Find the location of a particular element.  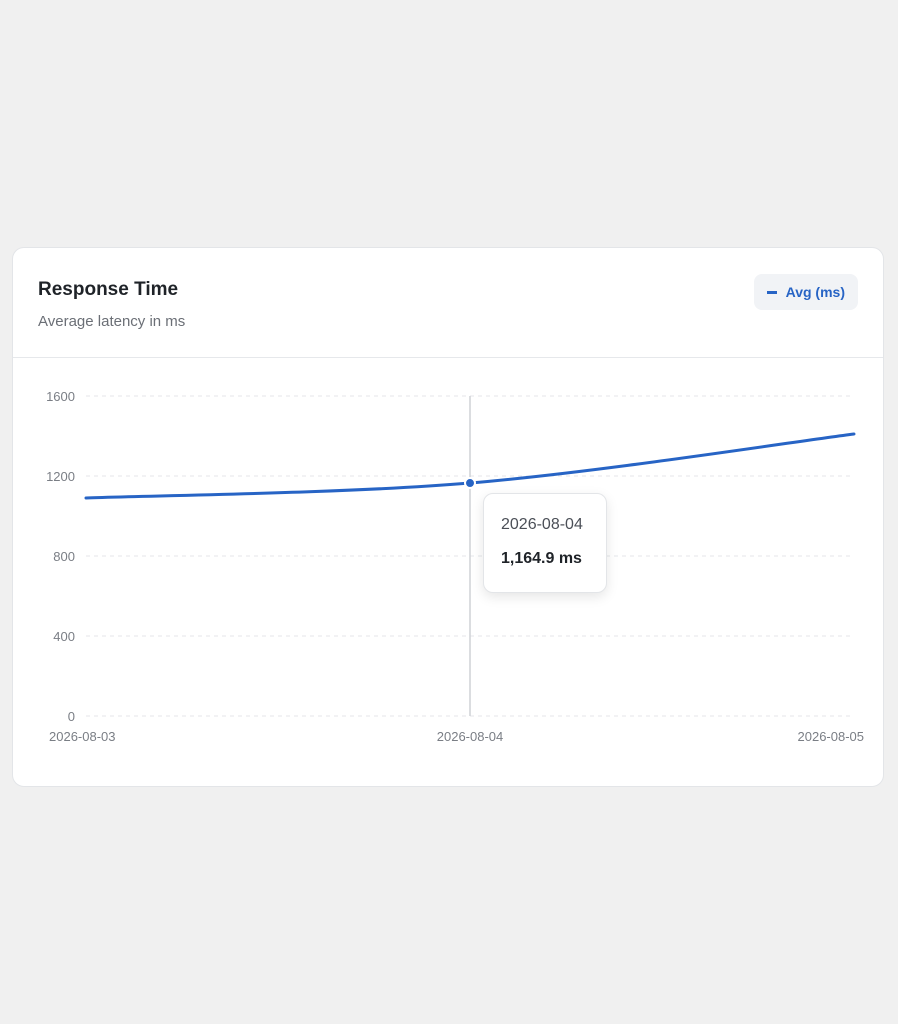

y-tick-label: 0 is located at coordinates (71, 716).